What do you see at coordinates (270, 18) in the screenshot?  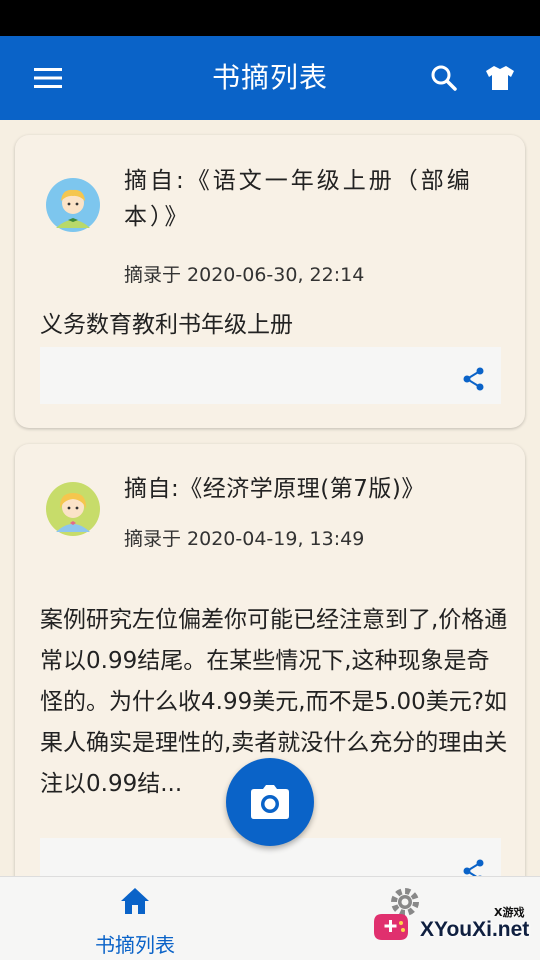 I see `status-bar` at bounding box center [270, 18].